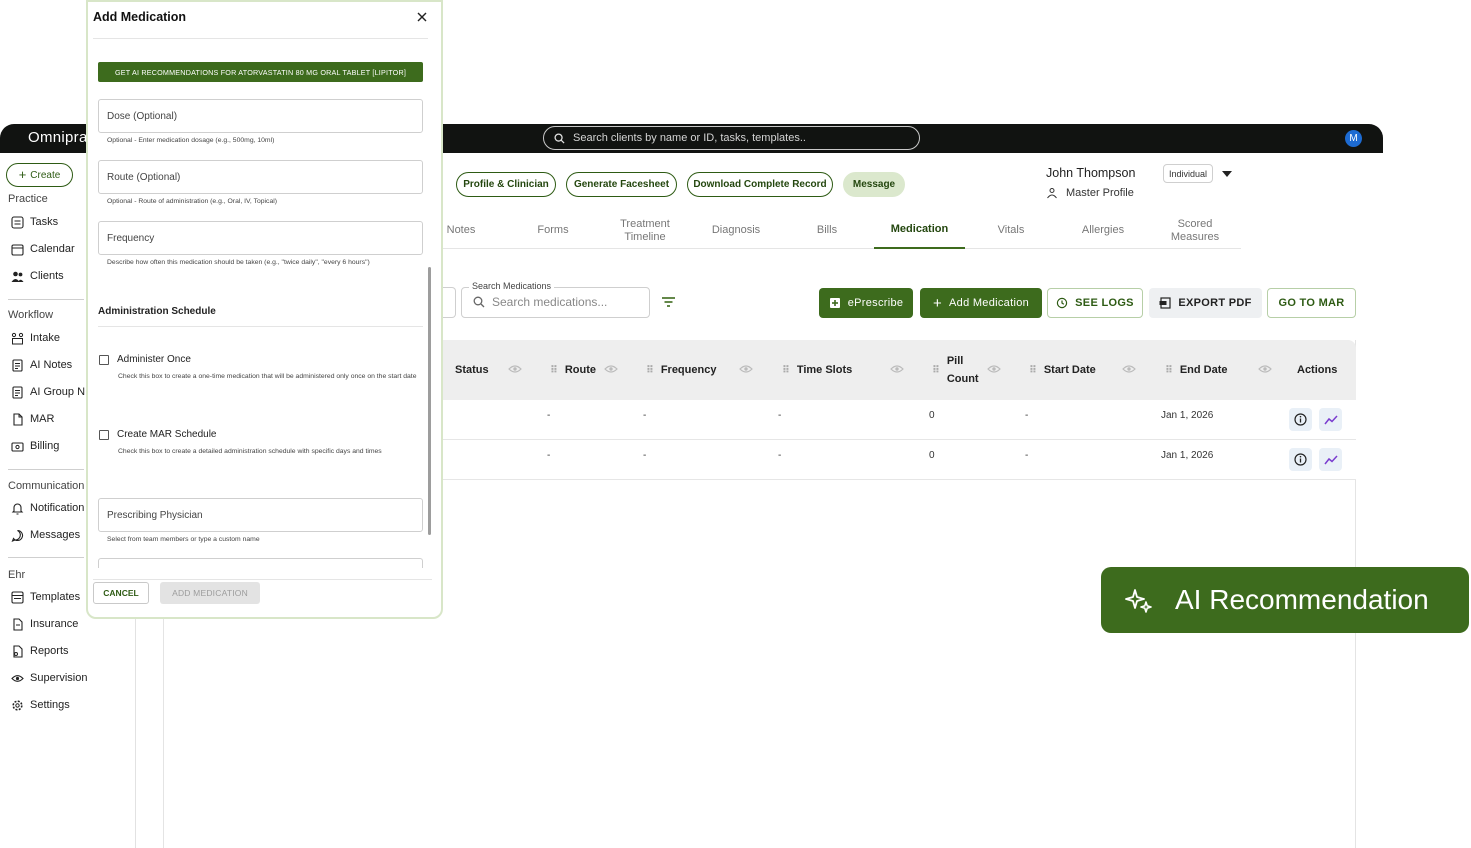 This screenshot has height=848, width=1471. Describe the element at coordinates (17, 508) in the screenshot. I see `bell-icon` at that location.